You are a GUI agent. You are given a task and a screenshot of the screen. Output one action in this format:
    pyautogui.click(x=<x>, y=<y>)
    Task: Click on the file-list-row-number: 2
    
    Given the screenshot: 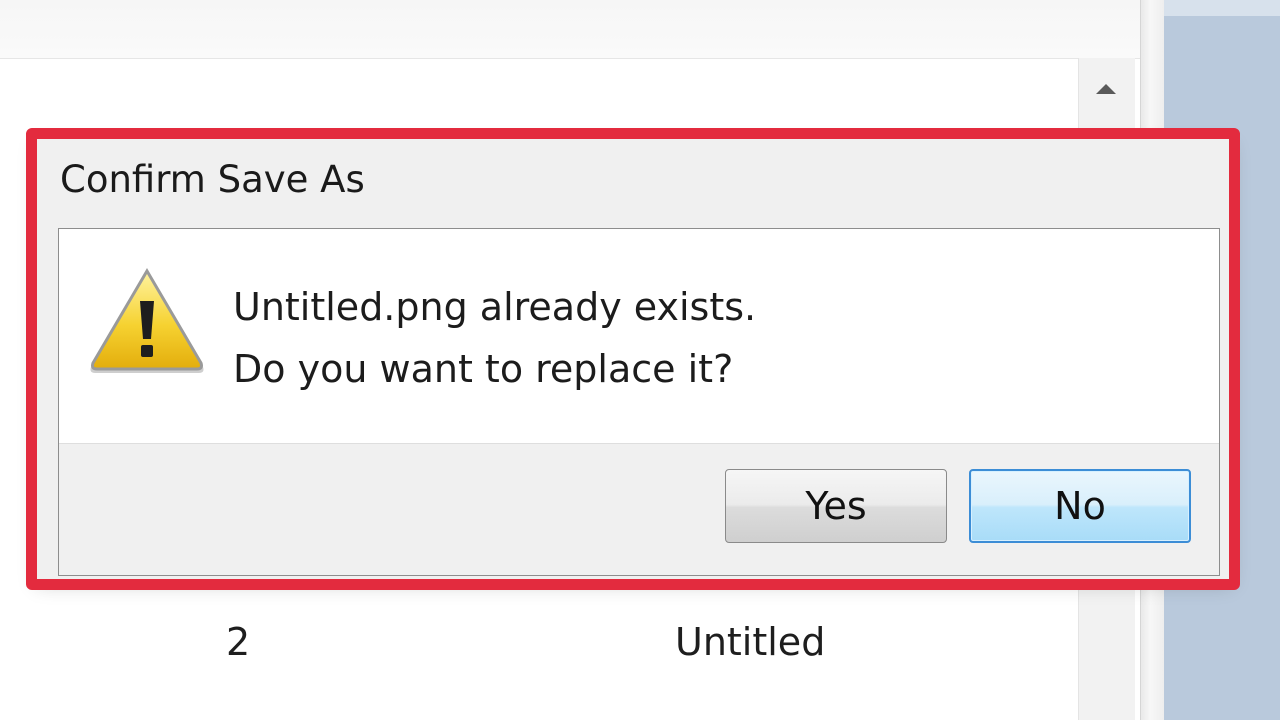 What is the action you would take?
    pyautogui.click(x=238, y=642)
    